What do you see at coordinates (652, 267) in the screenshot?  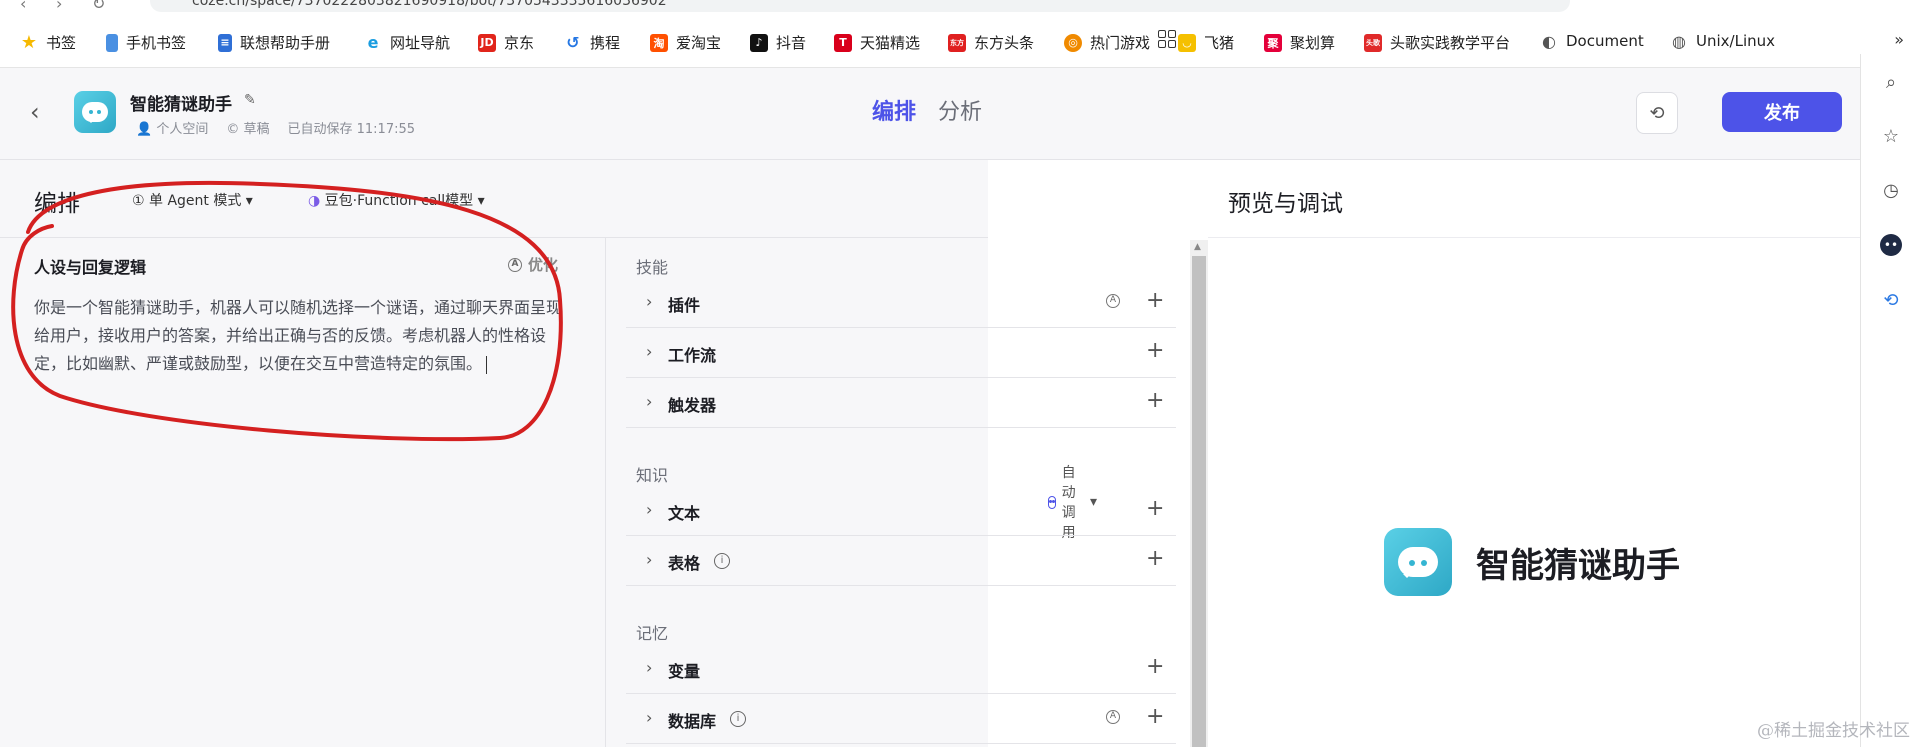 I see `section-skills: 技能` at bounding box center [652, 267].